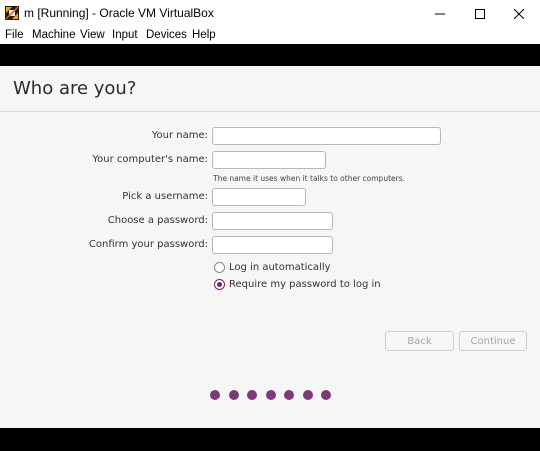  I want to click on continue-button: Continue, so click(493, 341).